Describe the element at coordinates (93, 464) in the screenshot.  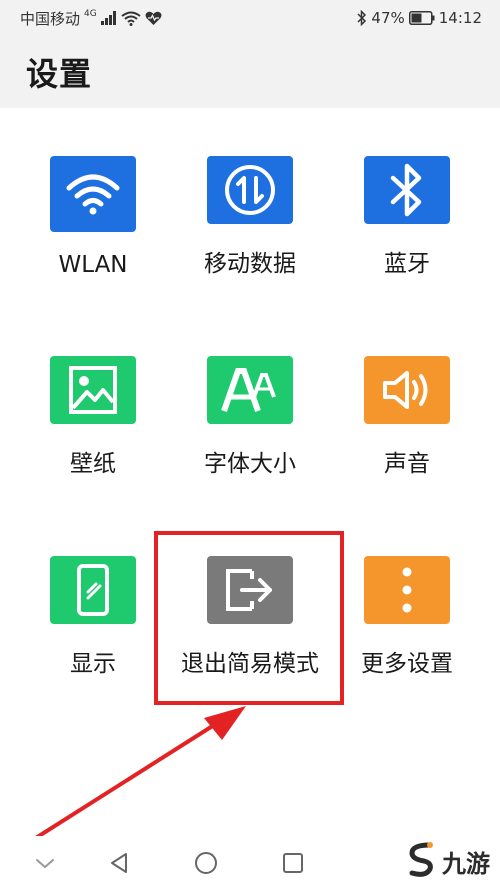
I see `tile-label-wallpaper: 壁纸` at that location.